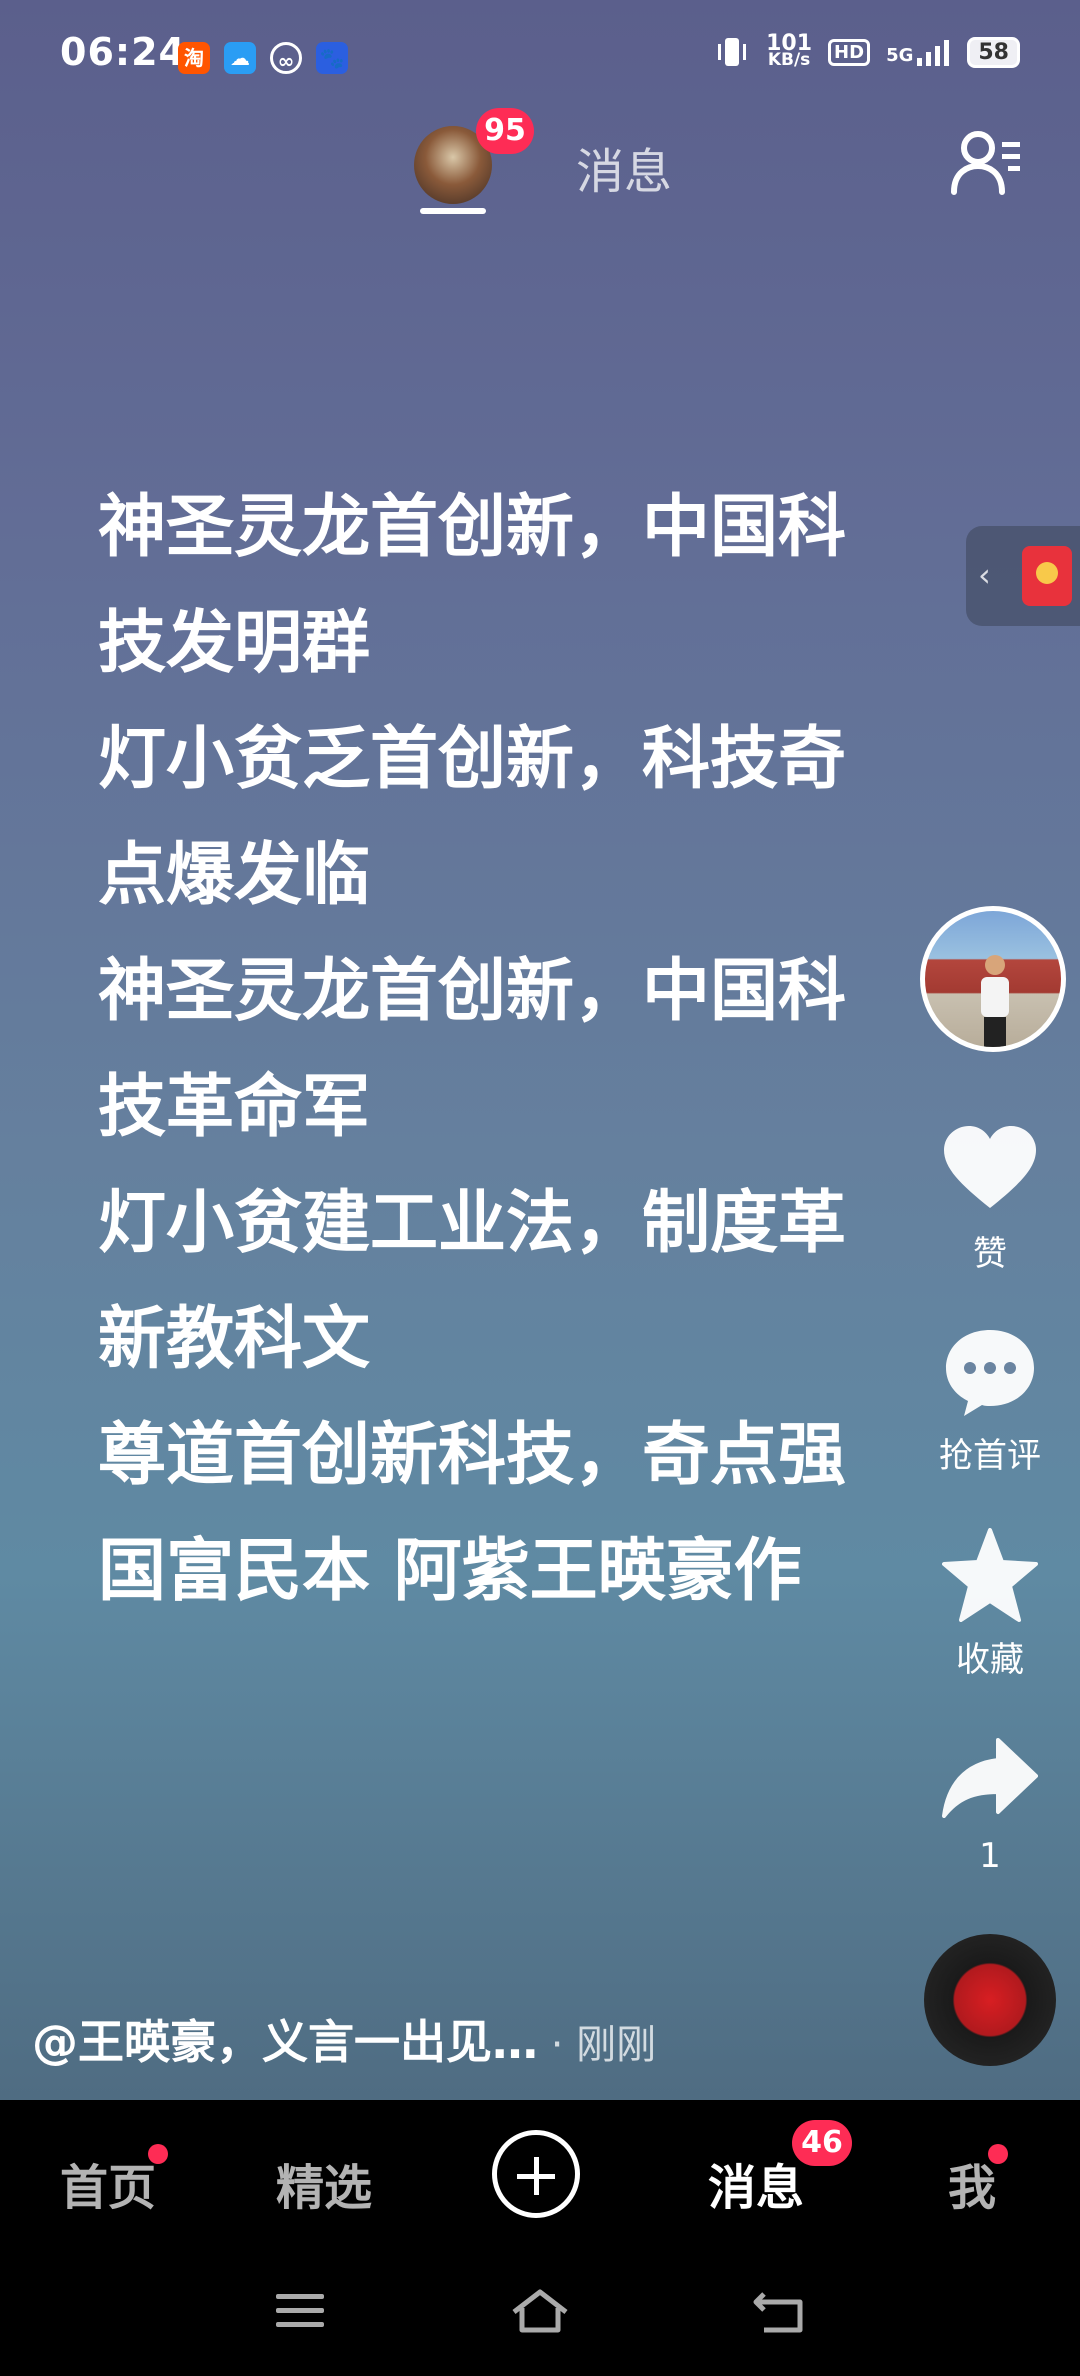  What do you see at coordinates (472, 1223) in the screenshot?
I see `post-text-line: 灯小贫建工业法，制度革` at bounding box center [472, 1223].